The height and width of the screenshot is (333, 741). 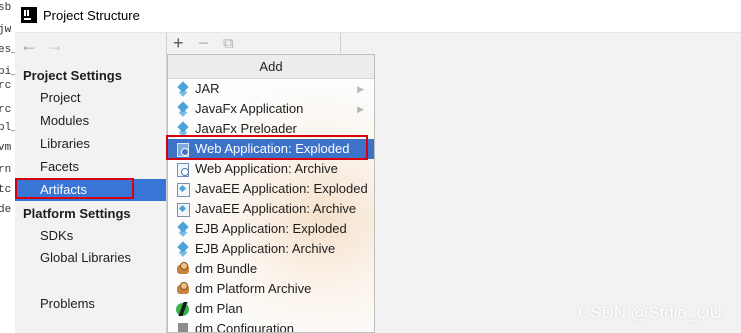 I want to click on bg-text: tc, so click(x=6, y=190).